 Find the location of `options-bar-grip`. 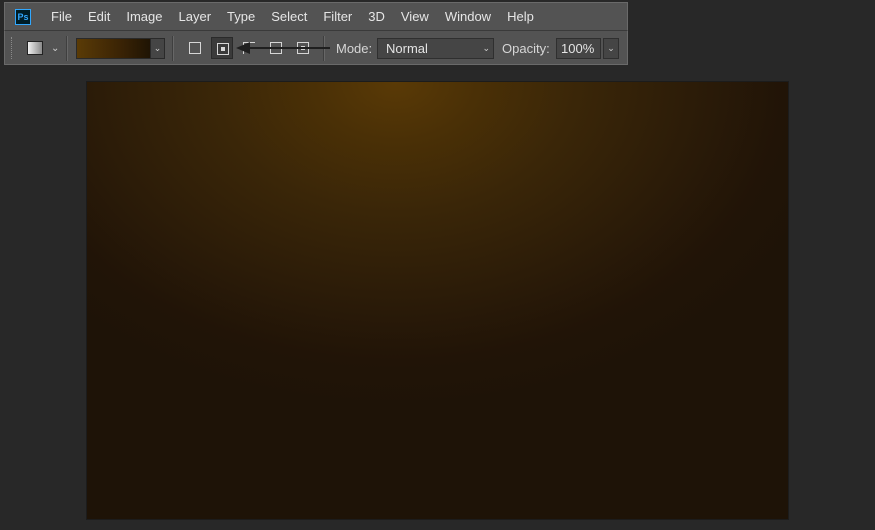

options-bar-grip is located at coordinates (12, 48).